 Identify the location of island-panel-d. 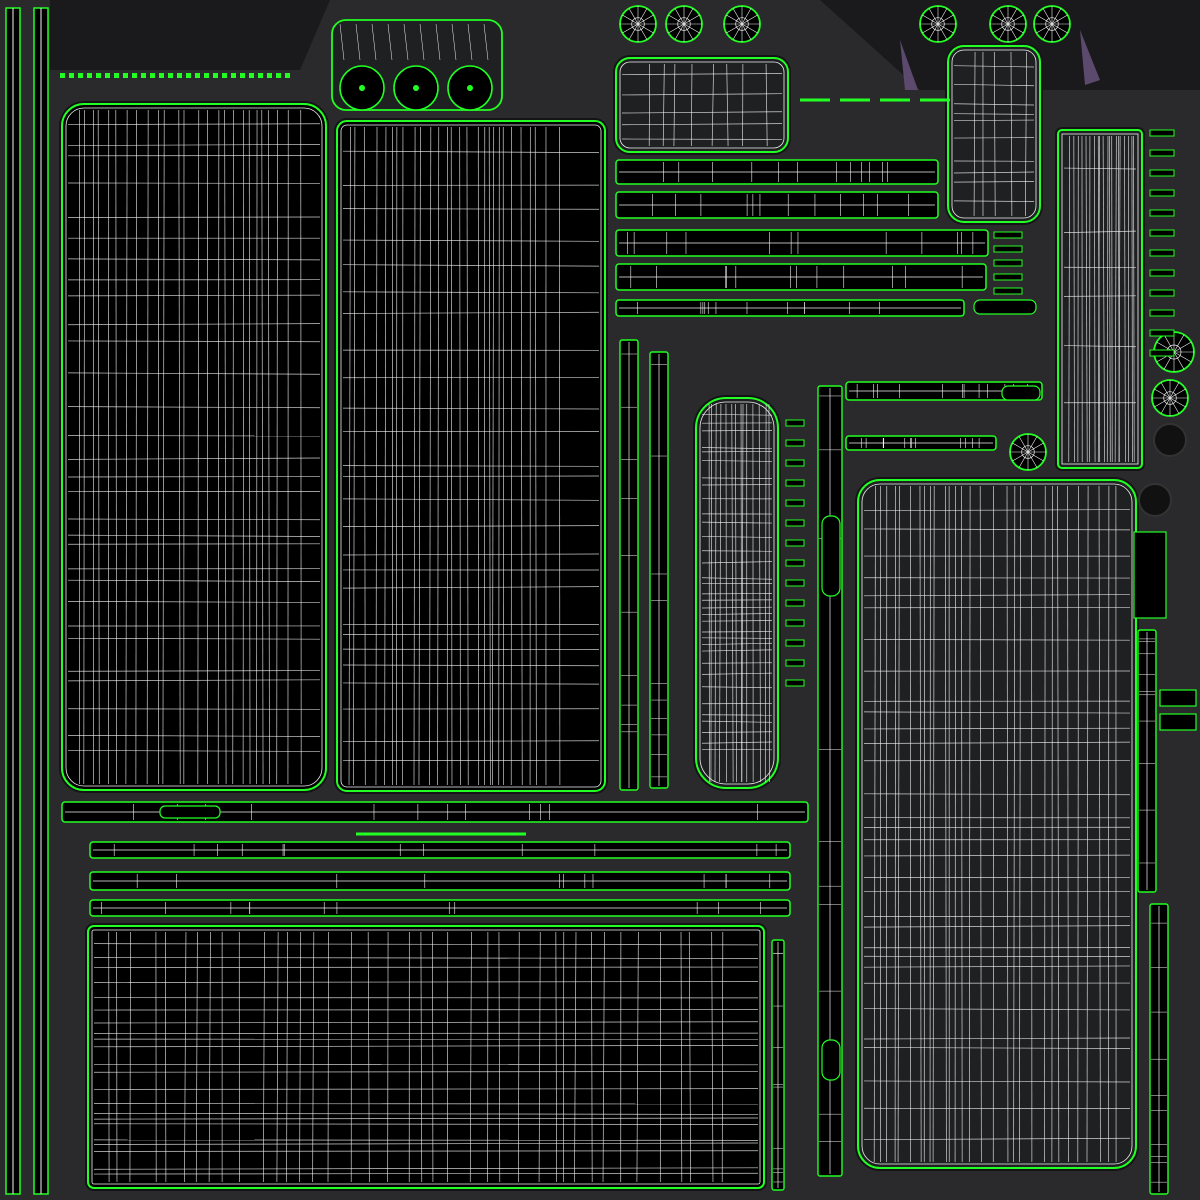
(426, 1057).